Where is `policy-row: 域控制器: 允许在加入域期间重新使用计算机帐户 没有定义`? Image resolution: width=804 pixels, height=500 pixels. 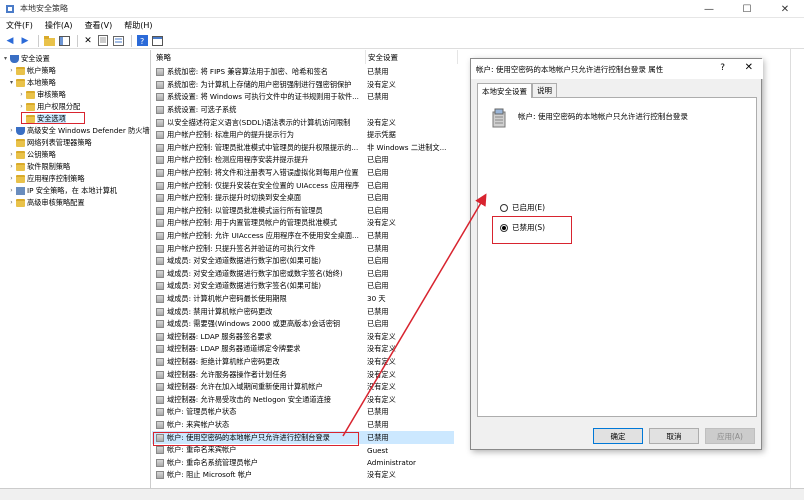 policy-row: 域控制器: 允许在加入域期间重新使用计算机帐户 没有定义 is located at coordinates (311, 387).